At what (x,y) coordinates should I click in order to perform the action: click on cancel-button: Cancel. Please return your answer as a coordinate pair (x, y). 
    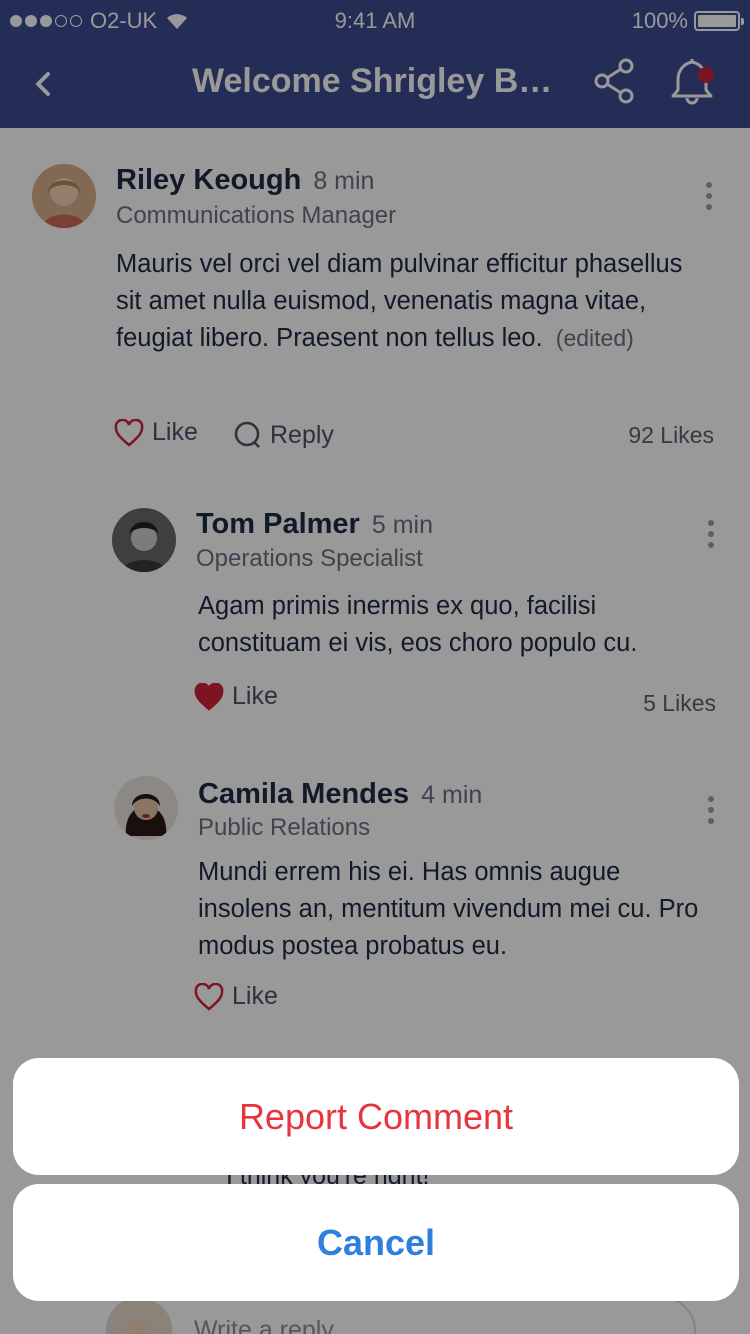
    Looking at the image, I should click on (376, 1242).